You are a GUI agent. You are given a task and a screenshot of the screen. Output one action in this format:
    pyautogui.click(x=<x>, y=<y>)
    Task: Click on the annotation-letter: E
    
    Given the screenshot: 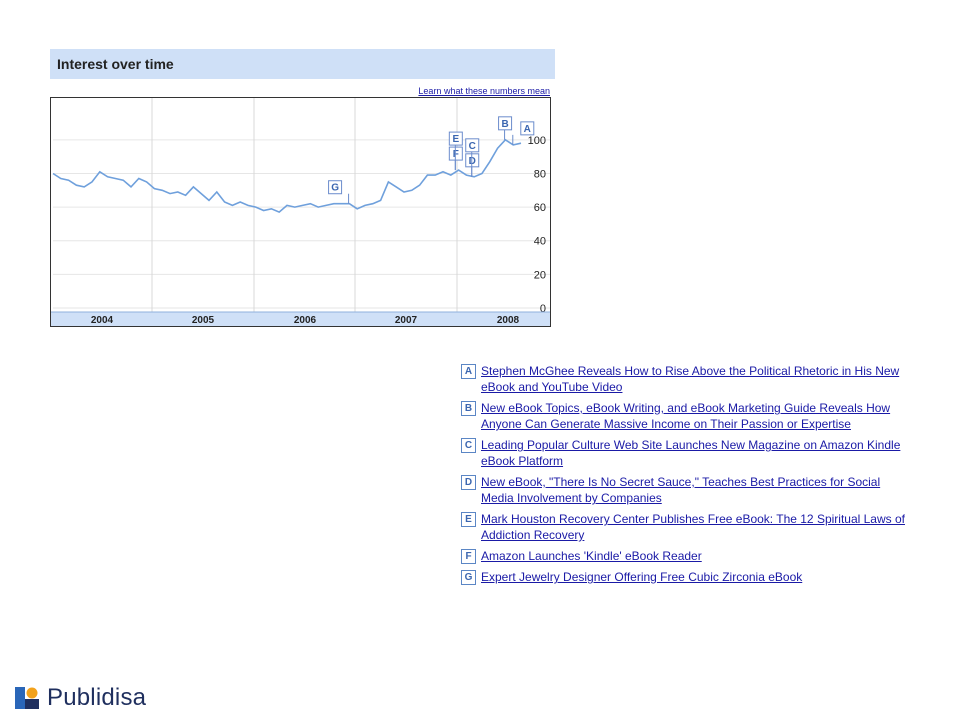 What is the action you would take?
    pyautogui.click(x=455, y=139)
    